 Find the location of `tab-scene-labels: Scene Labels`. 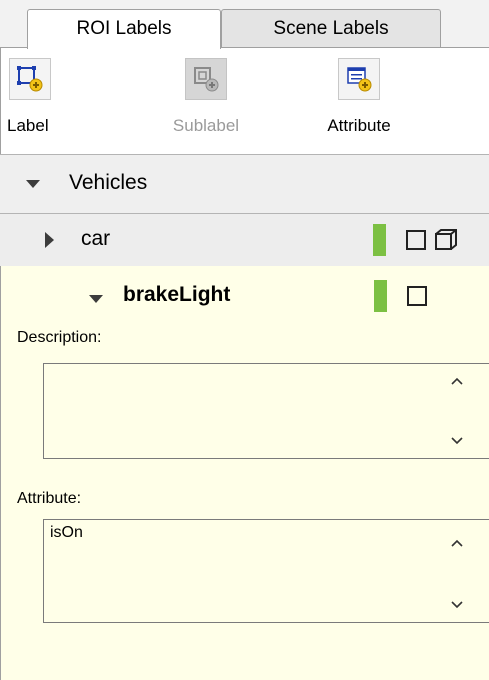

tab-scene-labels: Scene Labels is located at coordinates (331, 28).